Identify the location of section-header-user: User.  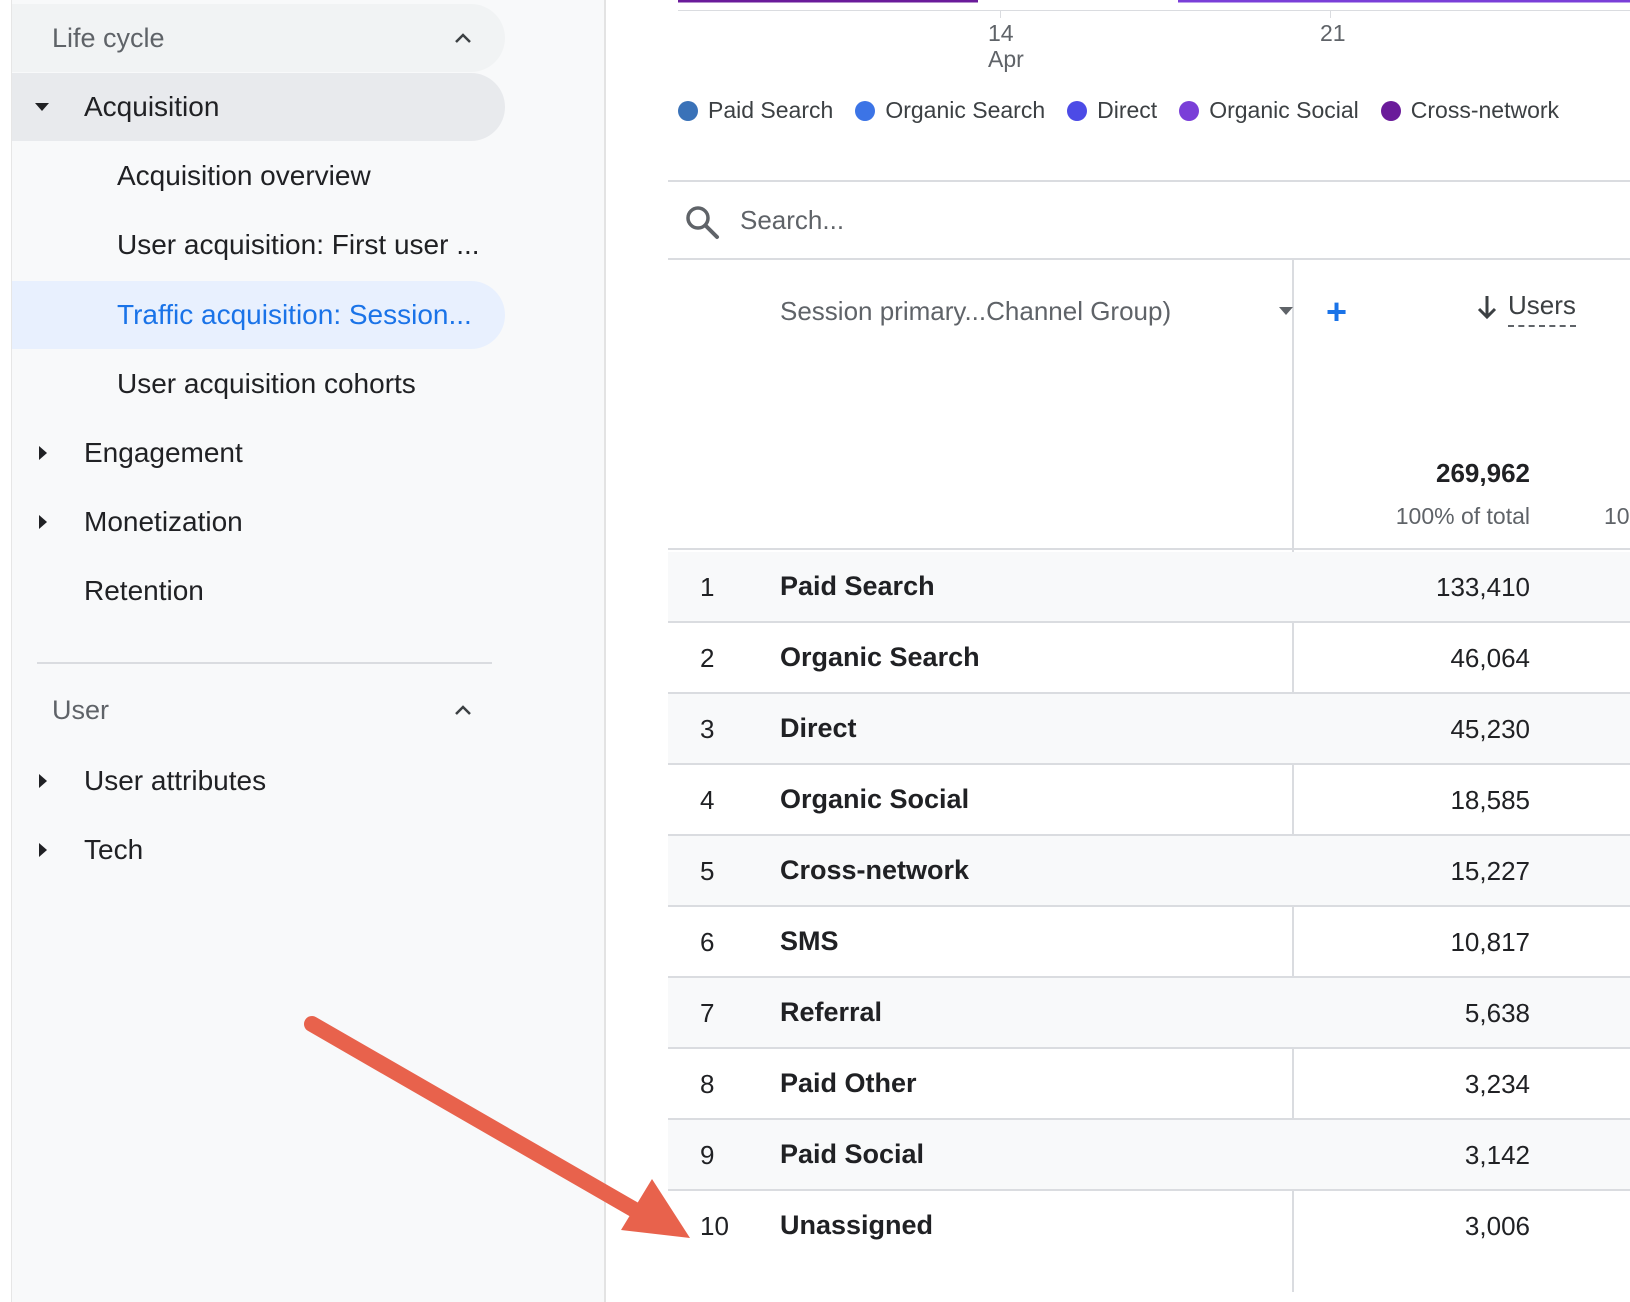
(258, 710).